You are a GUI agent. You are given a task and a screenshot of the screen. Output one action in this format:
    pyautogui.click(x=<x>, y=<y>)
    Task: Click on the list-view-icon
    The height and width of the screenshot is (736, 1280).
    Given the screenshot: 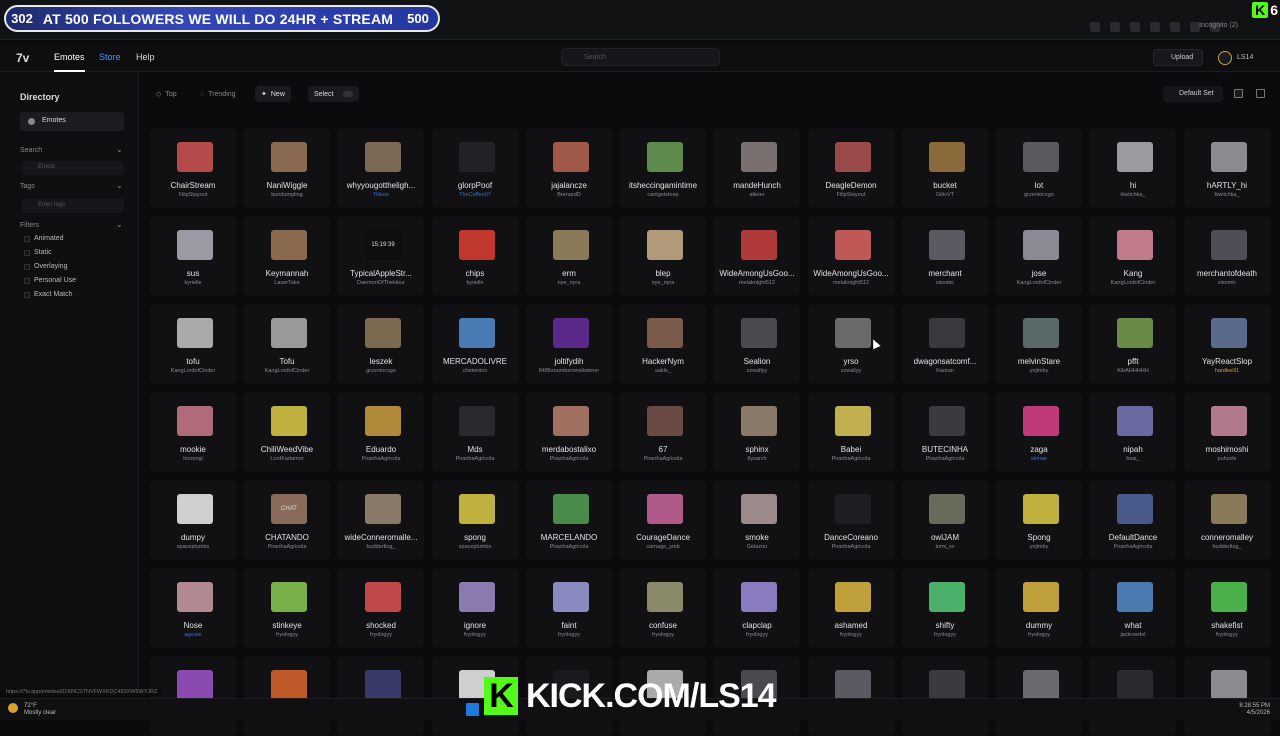 What is the action you would take?
    pyautogui.click(x=1260, y=93)
    